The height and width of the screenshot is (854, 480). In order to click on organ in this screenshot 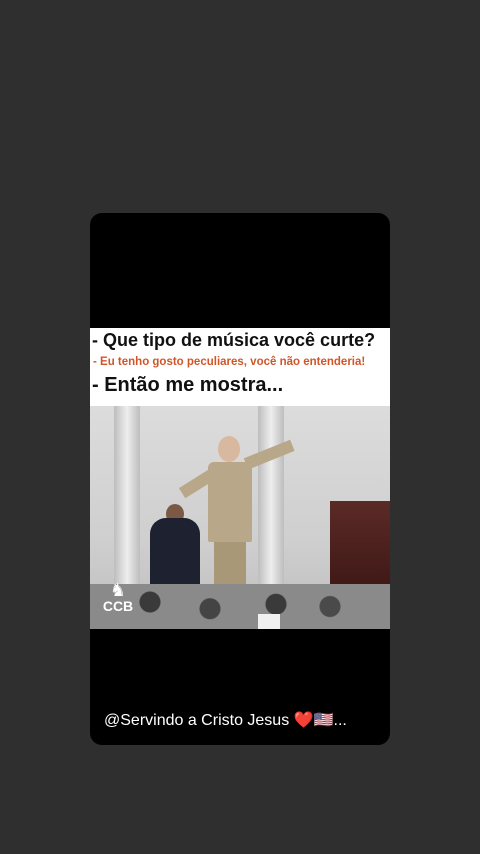, I will do `click(360, 548)`.